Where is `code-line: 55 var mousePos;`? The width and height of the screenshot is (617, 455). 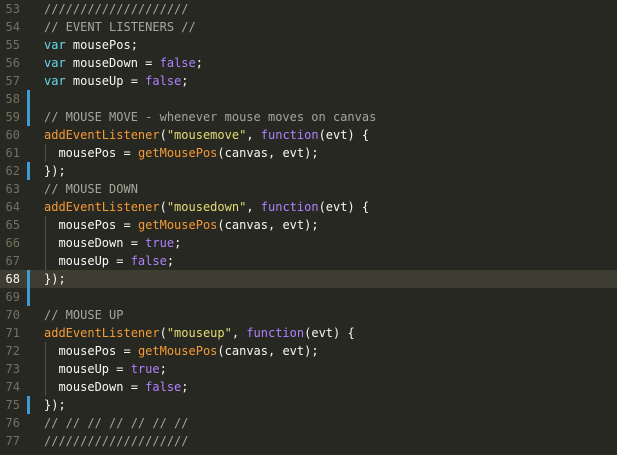 code-line: 55 var mousePos; is located at coordinates (308, 45).